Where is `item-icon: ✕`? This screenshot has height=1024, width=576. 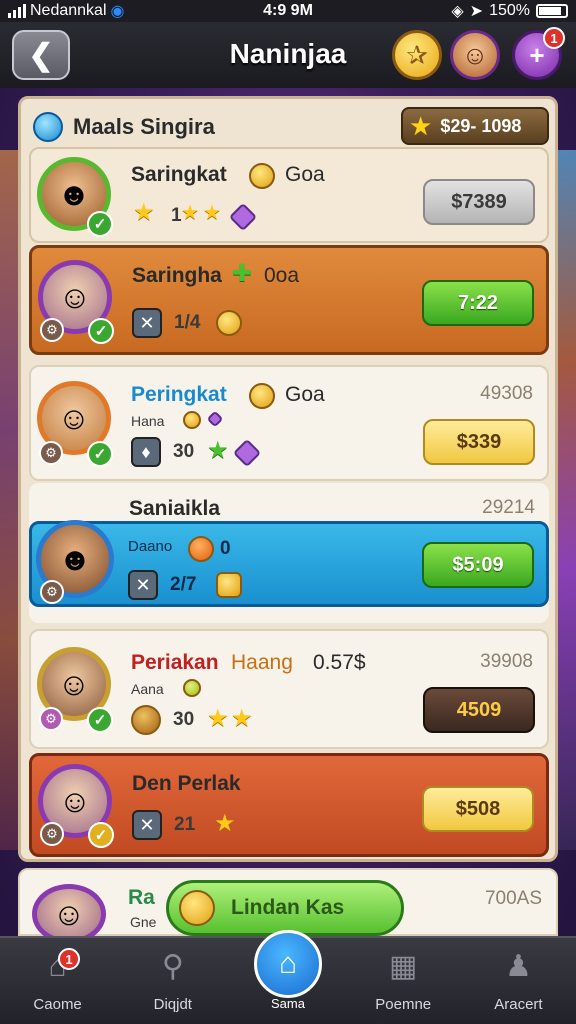
item-icon: ✕ is located at coordinates (143, 585).